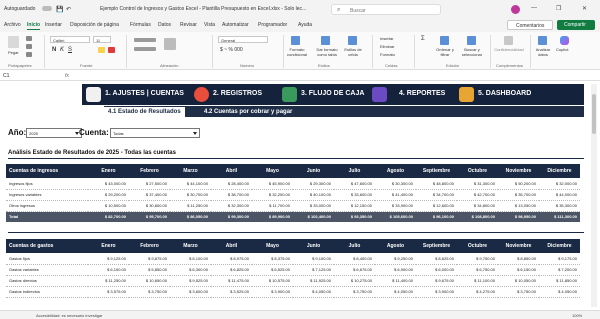 This screenshot has height=319, width=600. Describe the element at coordinates (594, 114) in the screenshot. I see `scrollbar-thumb` at that location.